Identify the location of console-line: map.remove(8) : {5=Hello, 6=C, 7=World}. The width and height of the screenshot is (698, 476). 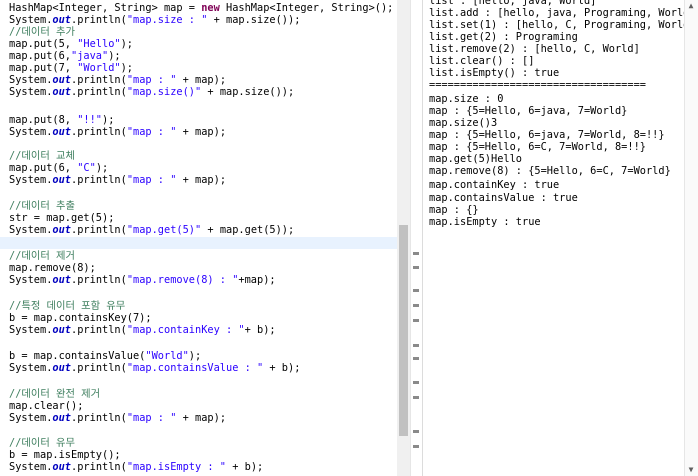
(550, 171).